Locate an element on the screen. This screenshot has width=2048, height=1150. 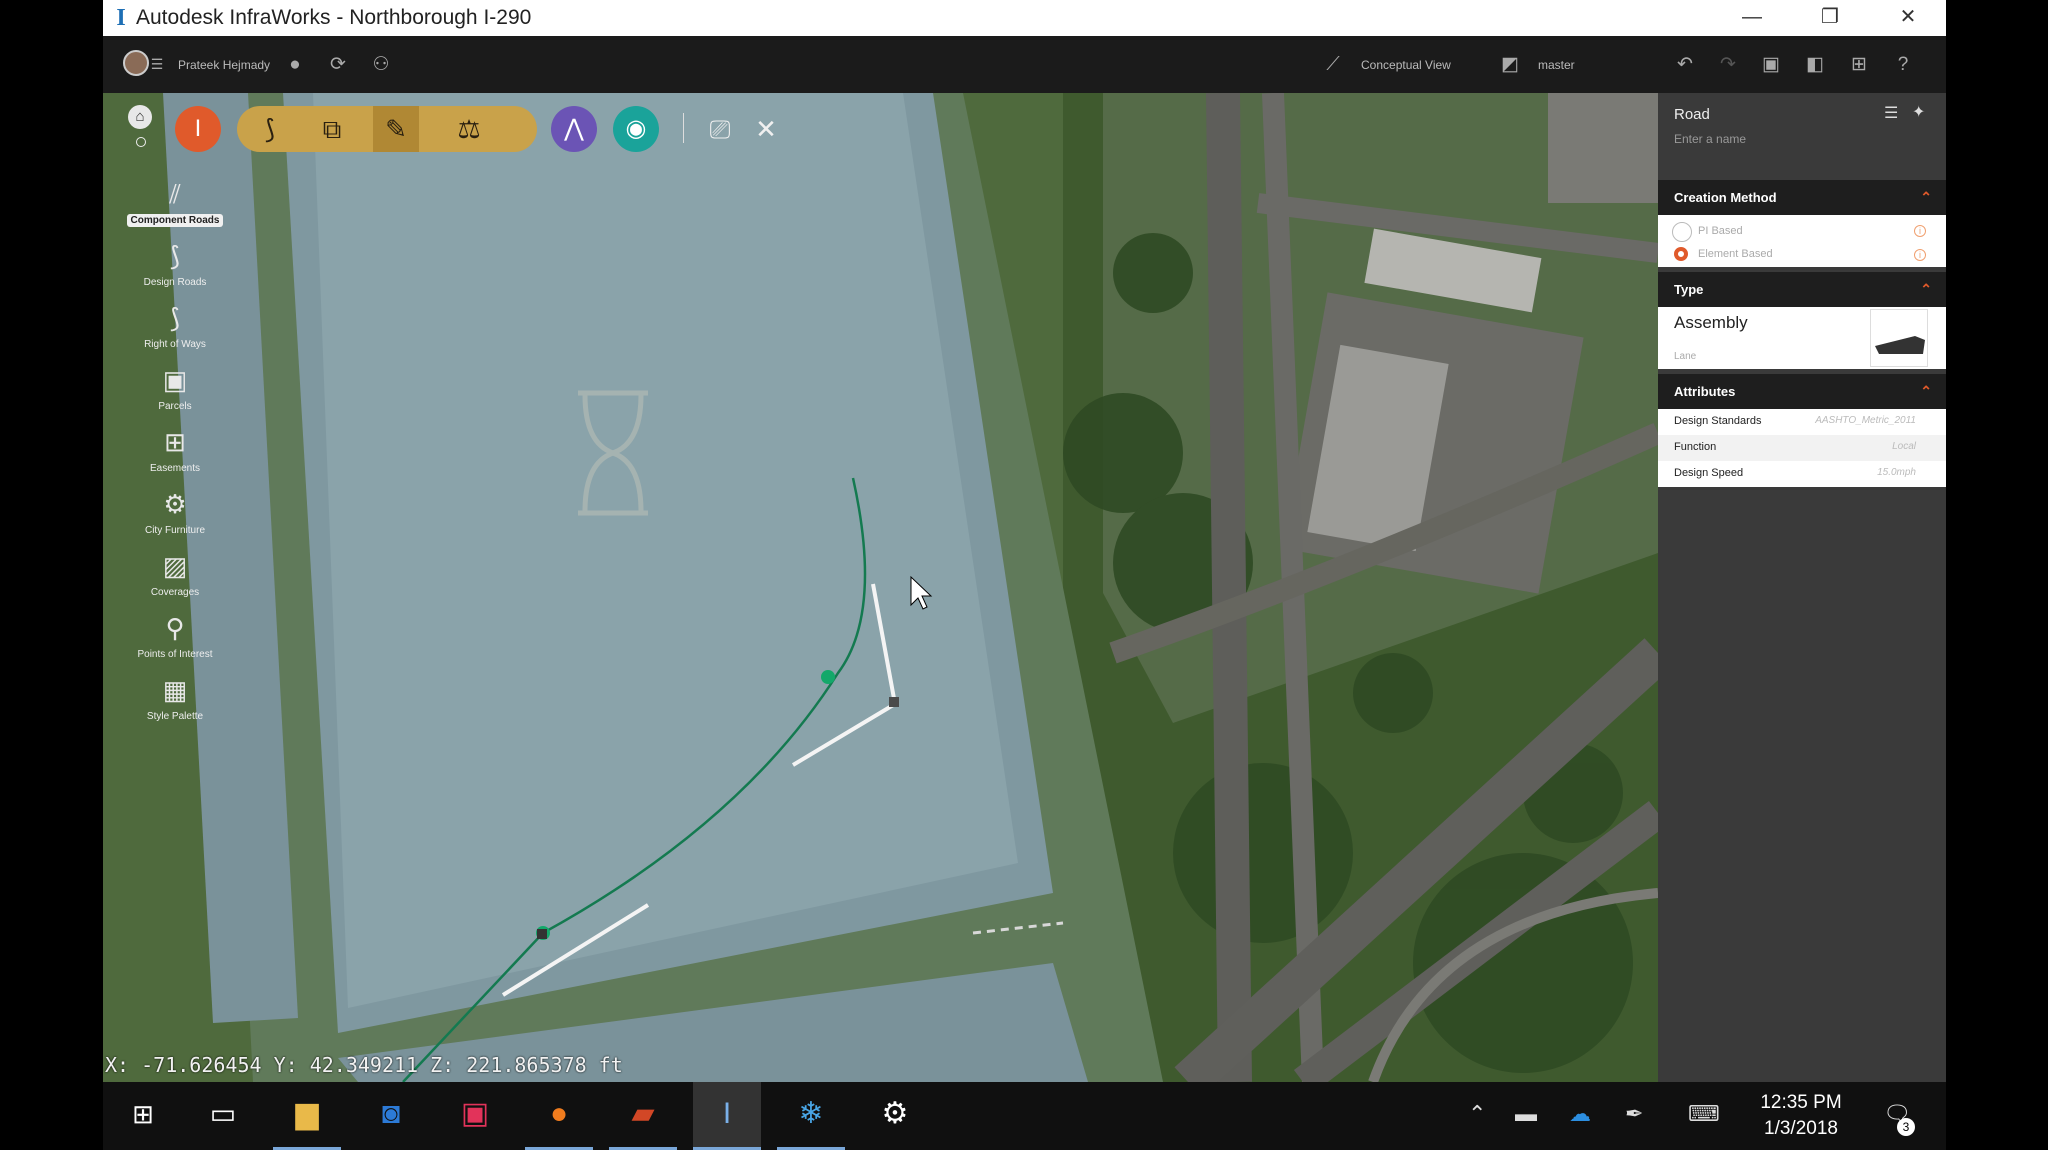
infraworks-taskbar-icon: I is located at coordinates (727, 1116).